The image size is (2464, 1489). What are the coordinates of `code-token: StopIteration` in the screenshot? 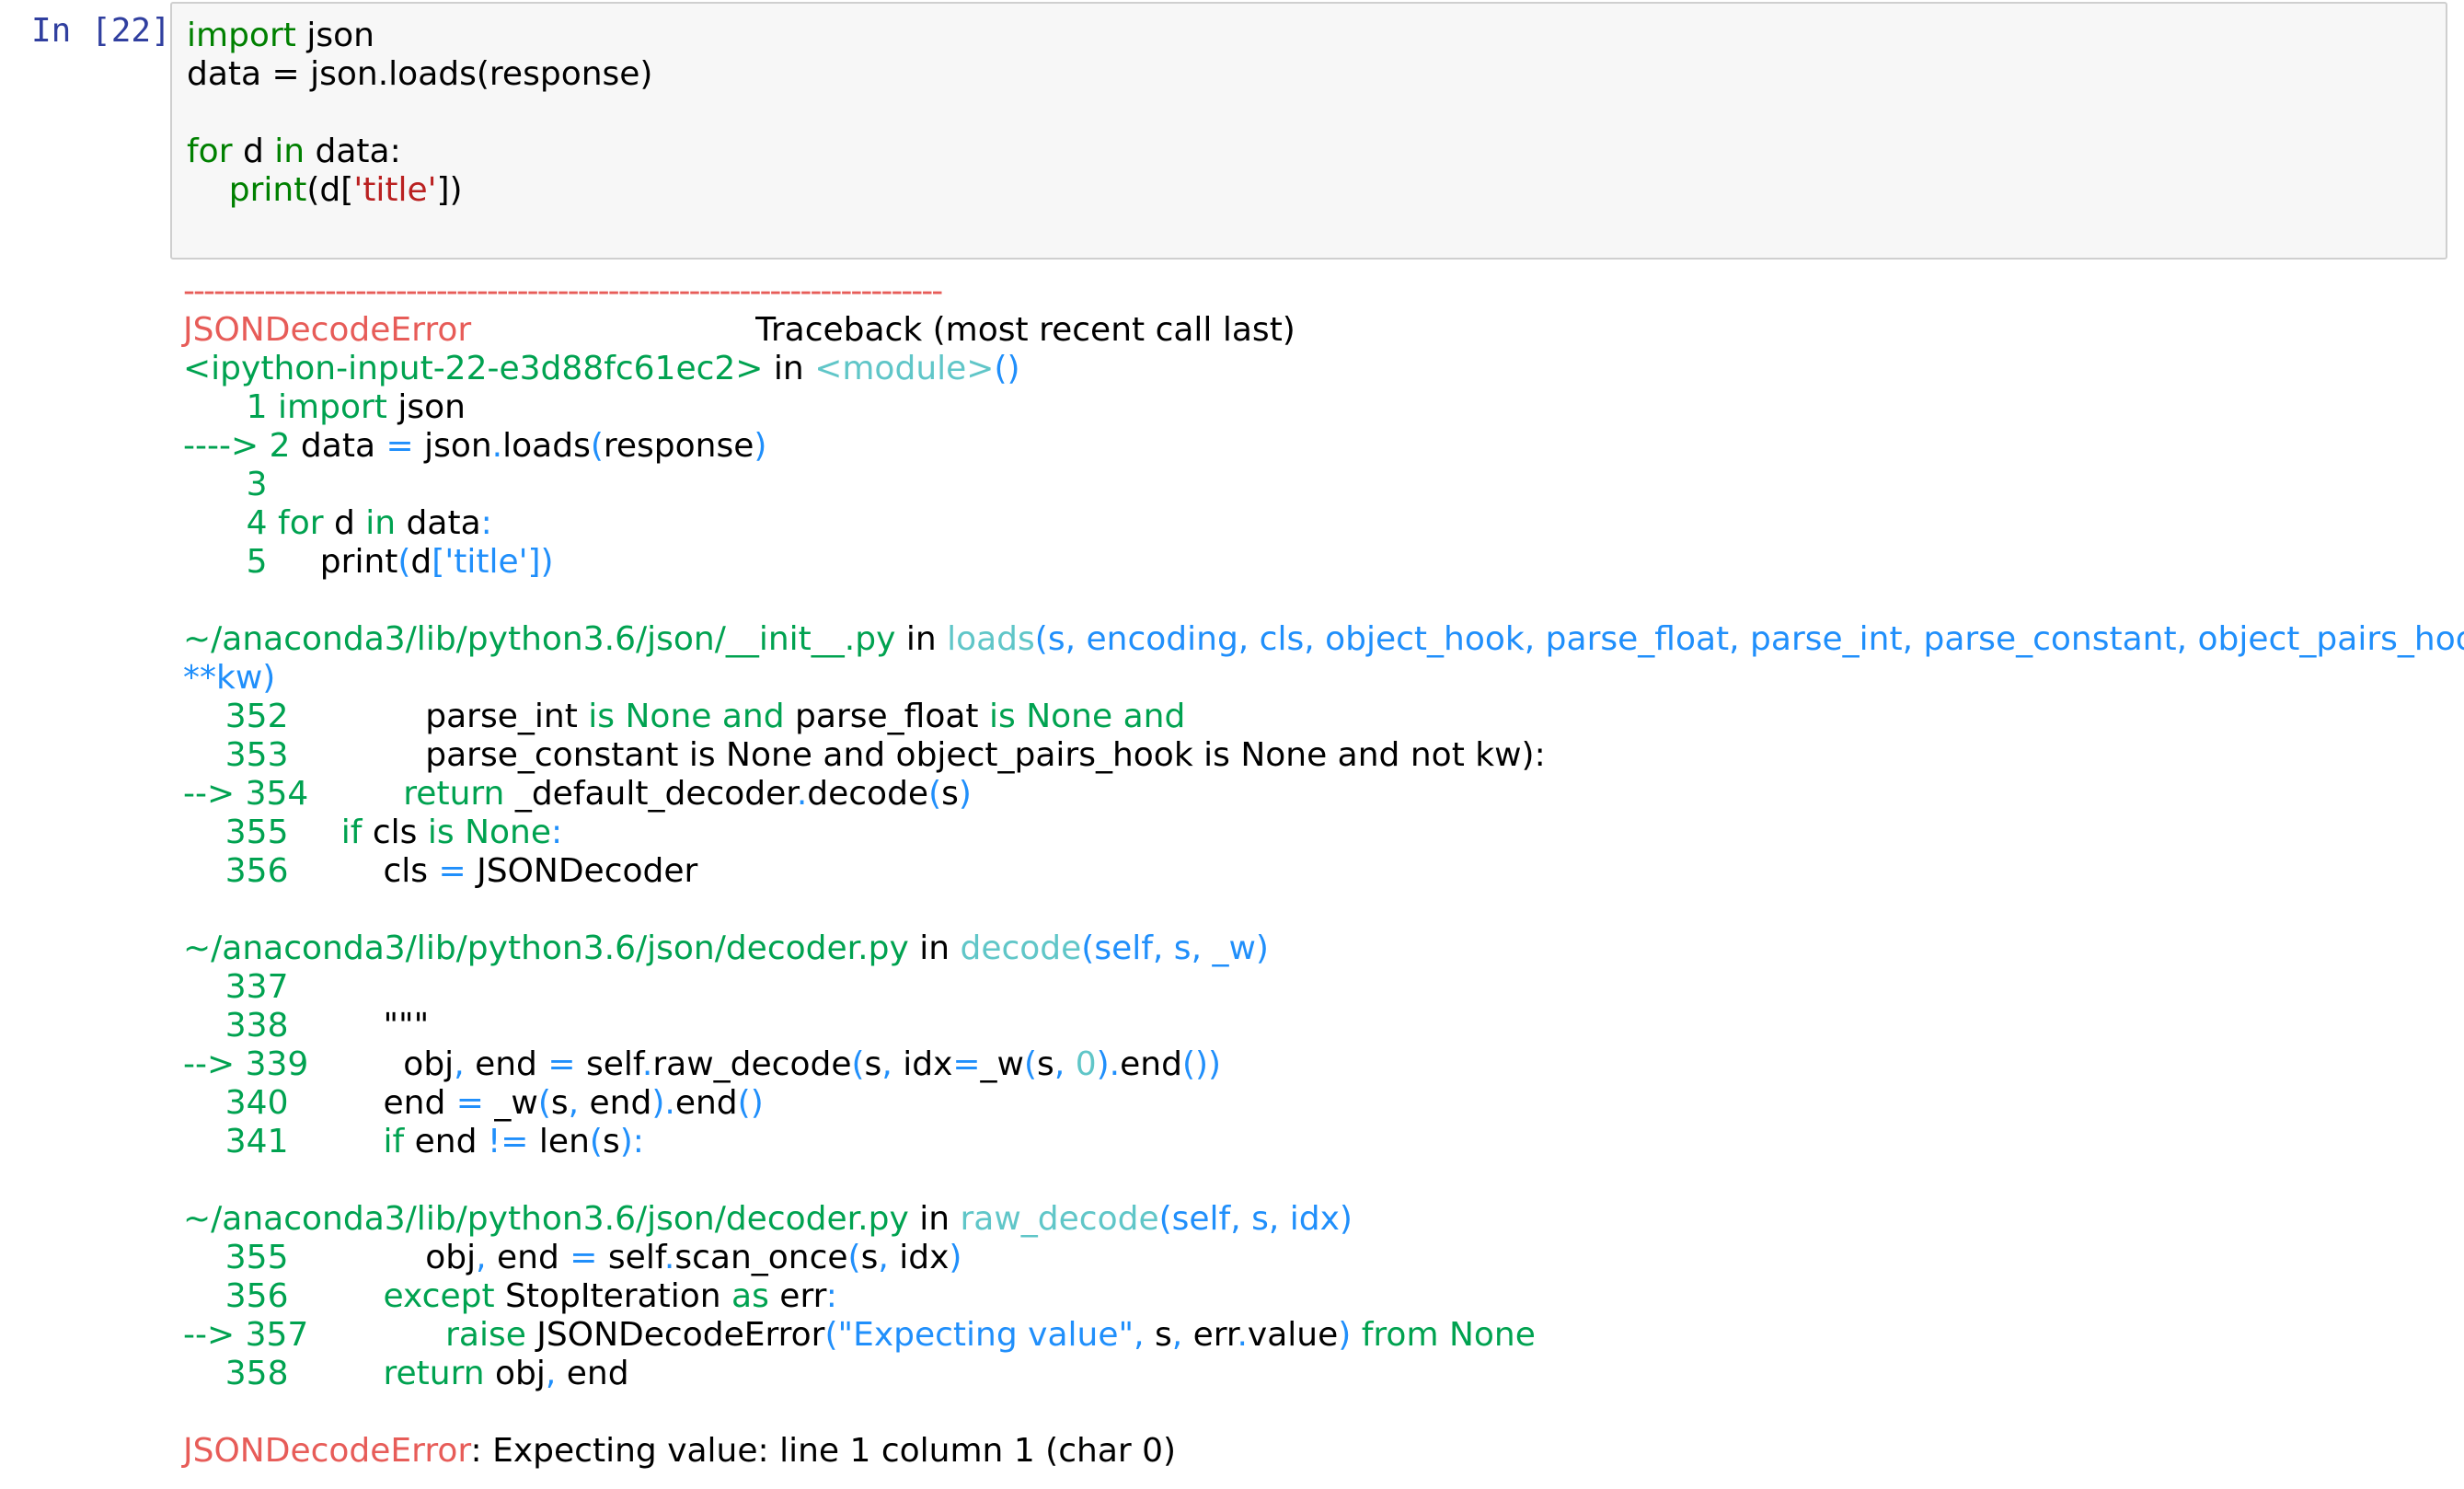 It's located at (613, 1296).